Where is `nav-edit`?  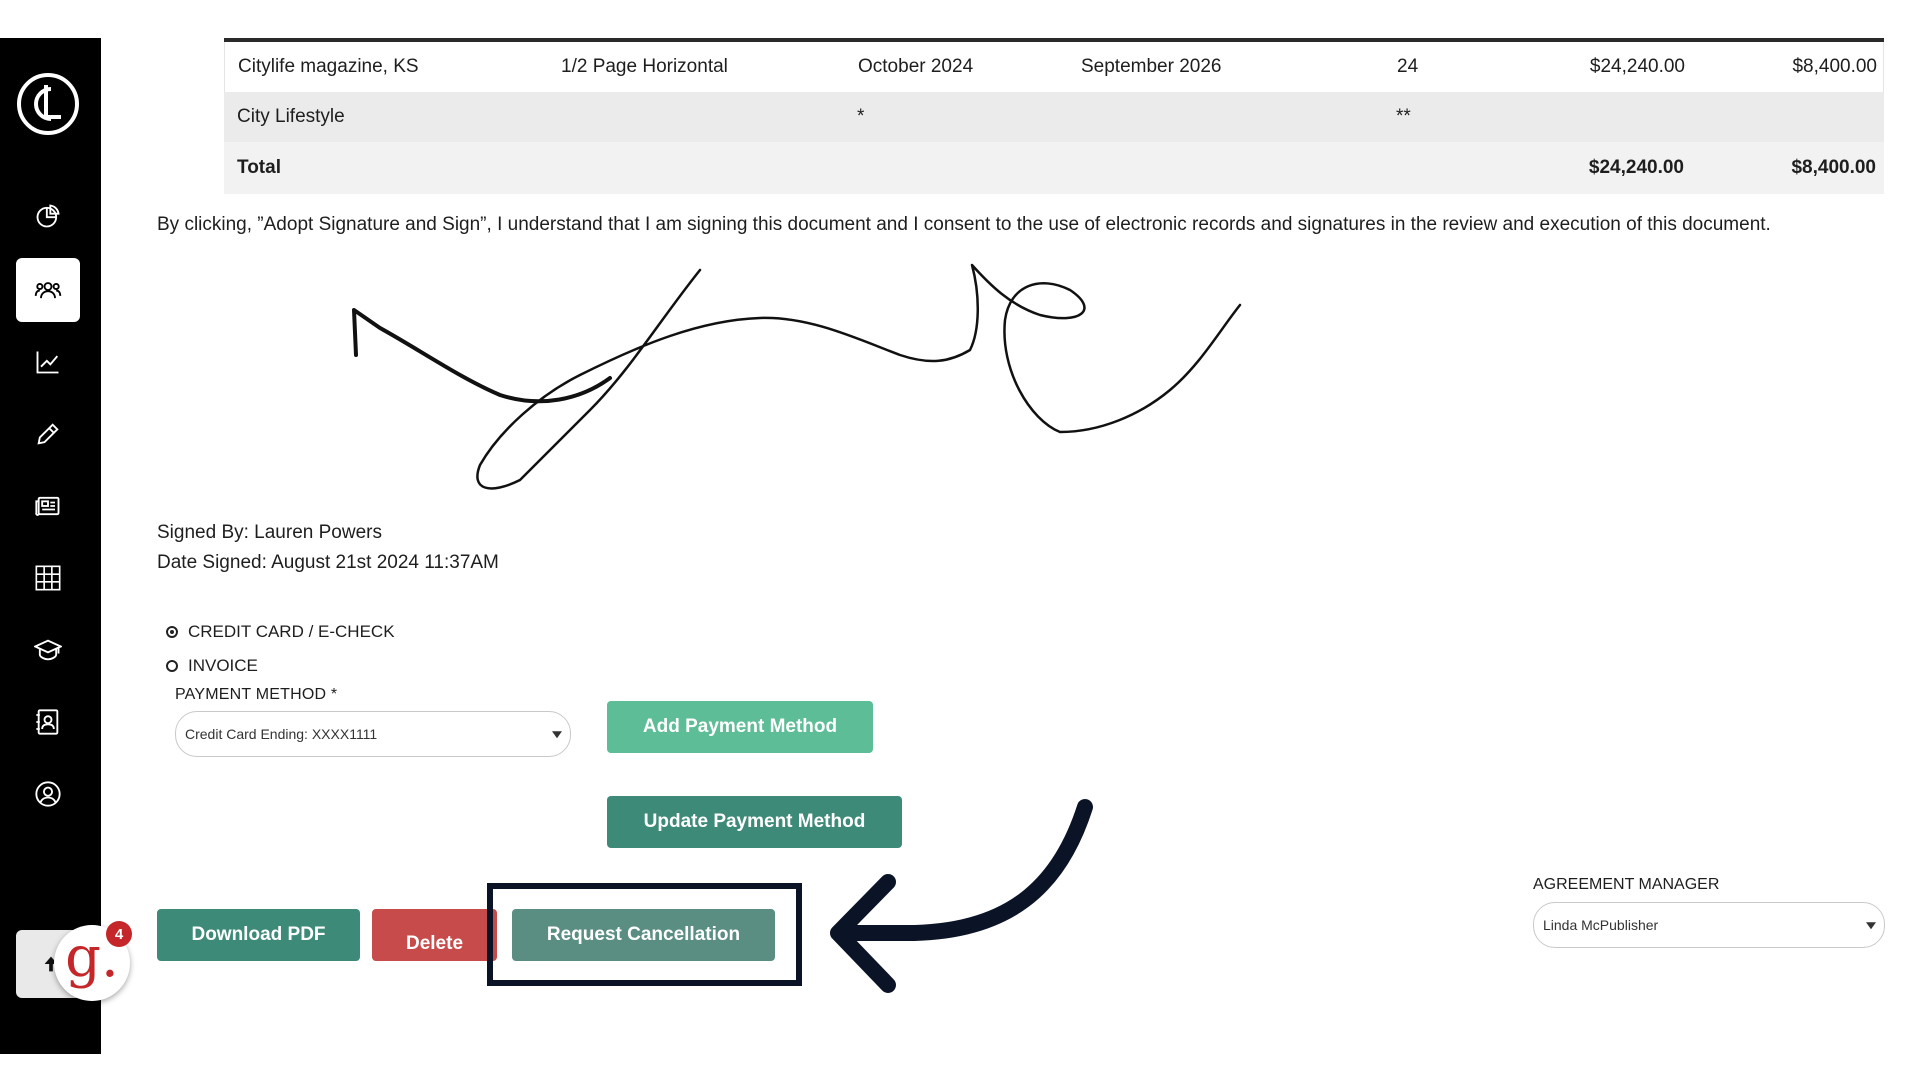
nav-edit is located at coordinates (48, 434).